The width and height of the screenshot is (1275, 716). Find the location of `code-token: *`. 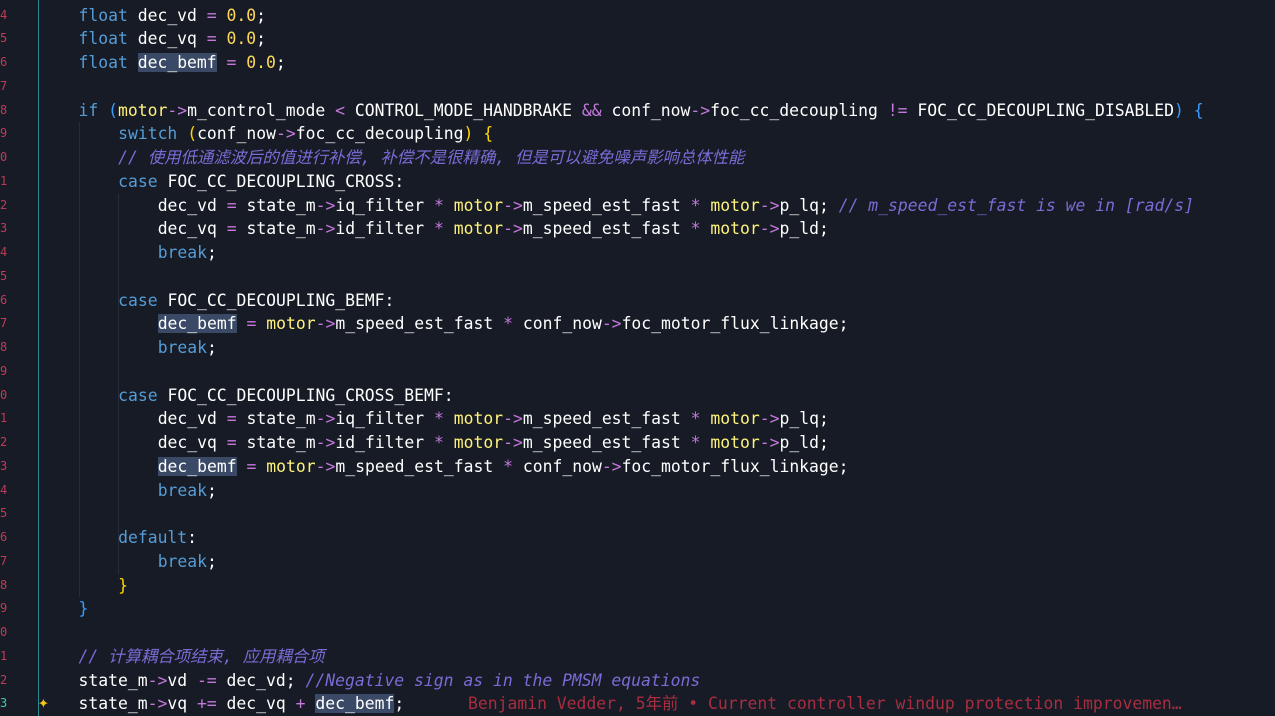

code-token: * is located at coordinates (439, 205).